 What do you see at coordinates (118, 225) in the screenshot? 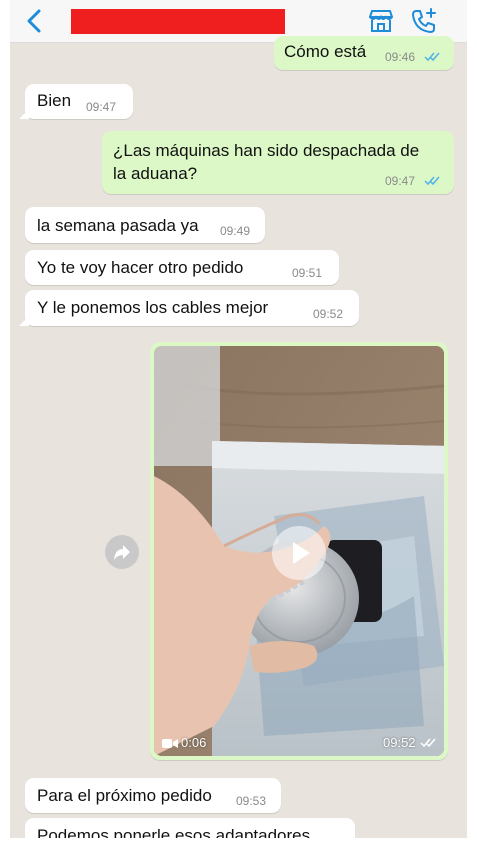
I see `message-text: la semana pasada ya` at bounding box center [118, 225].